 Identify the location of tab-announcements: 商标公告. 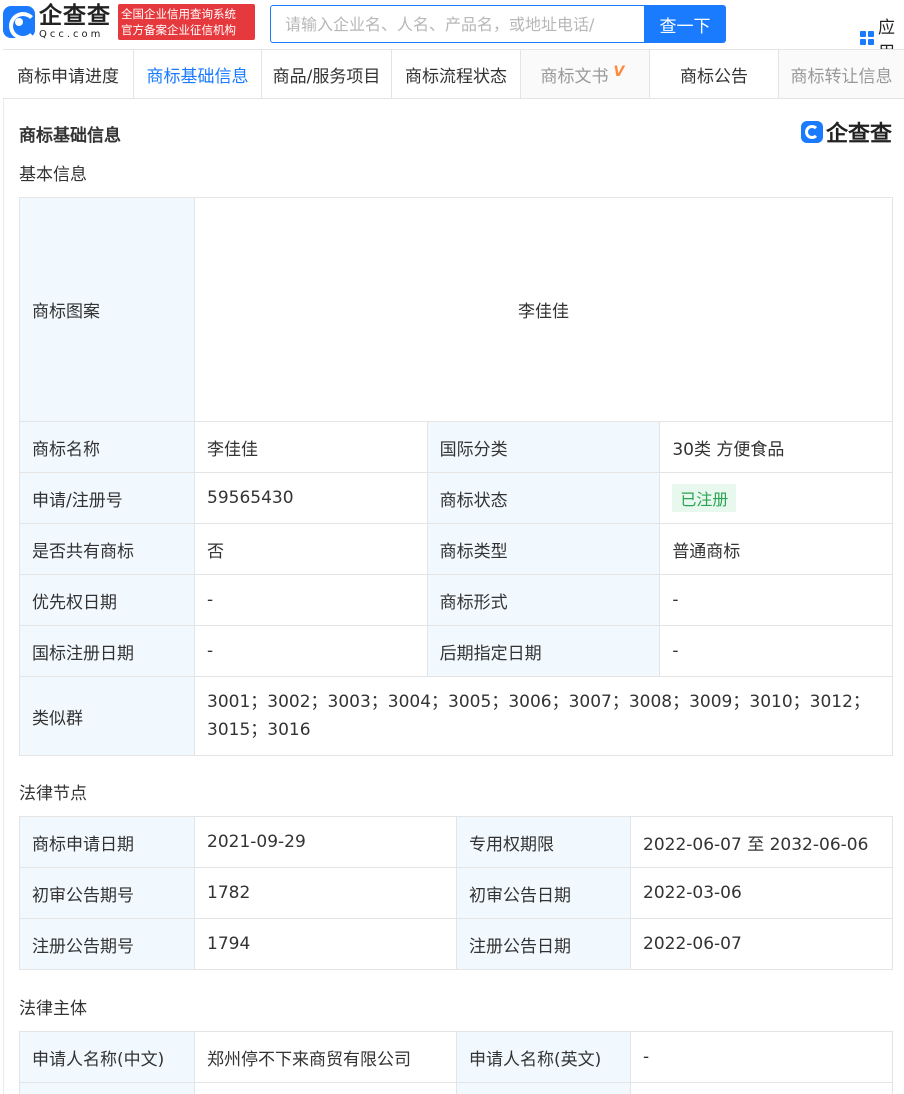
(714, 74).